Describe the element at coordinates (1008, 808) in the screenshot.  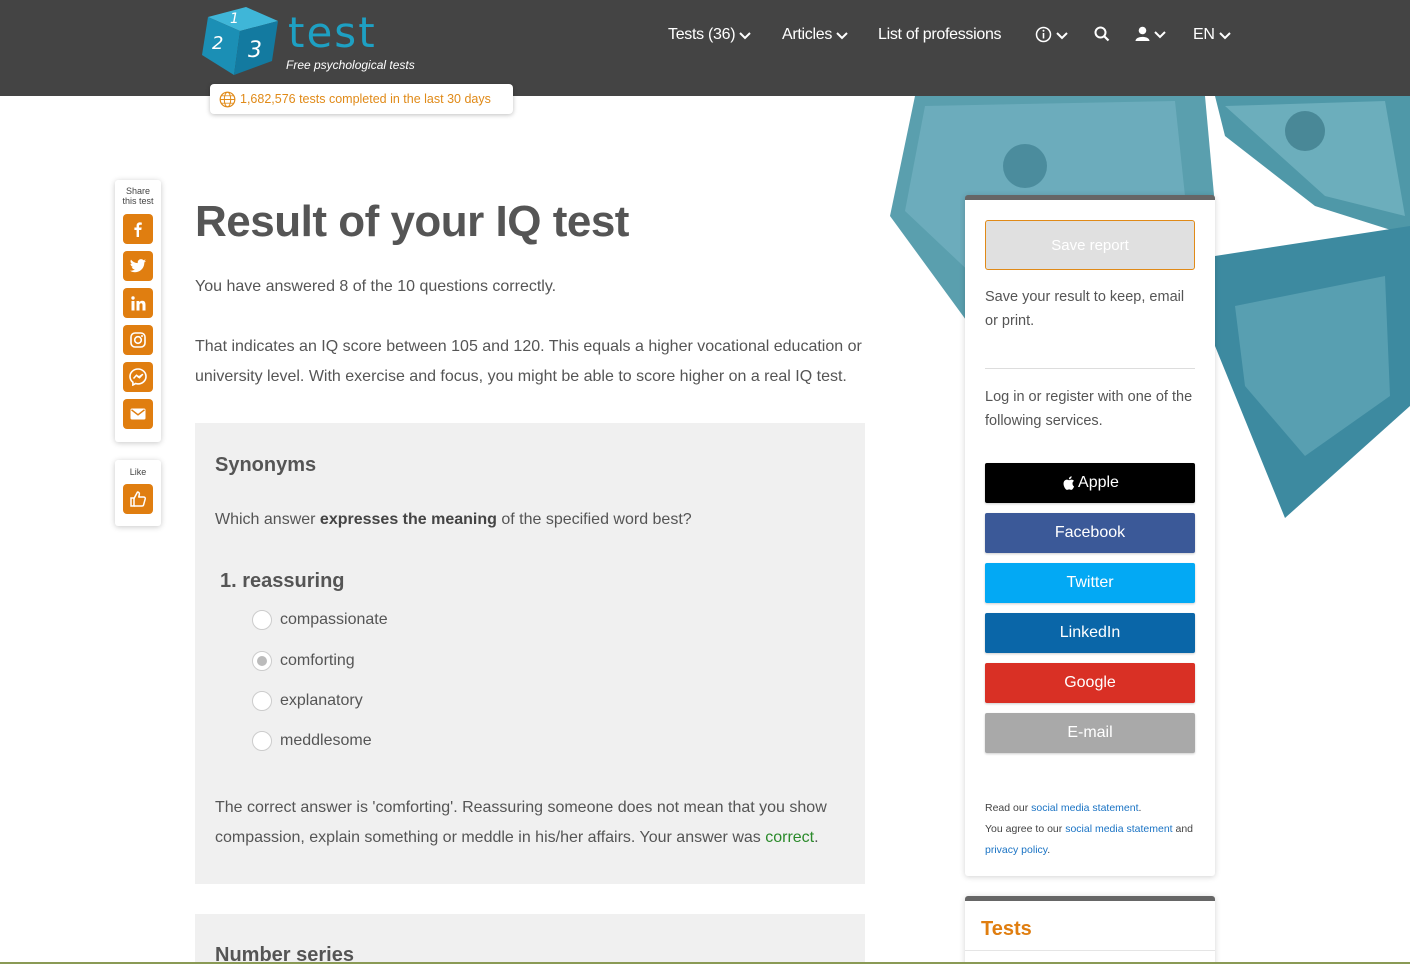
I see `read-prefix: Read our` at that location.